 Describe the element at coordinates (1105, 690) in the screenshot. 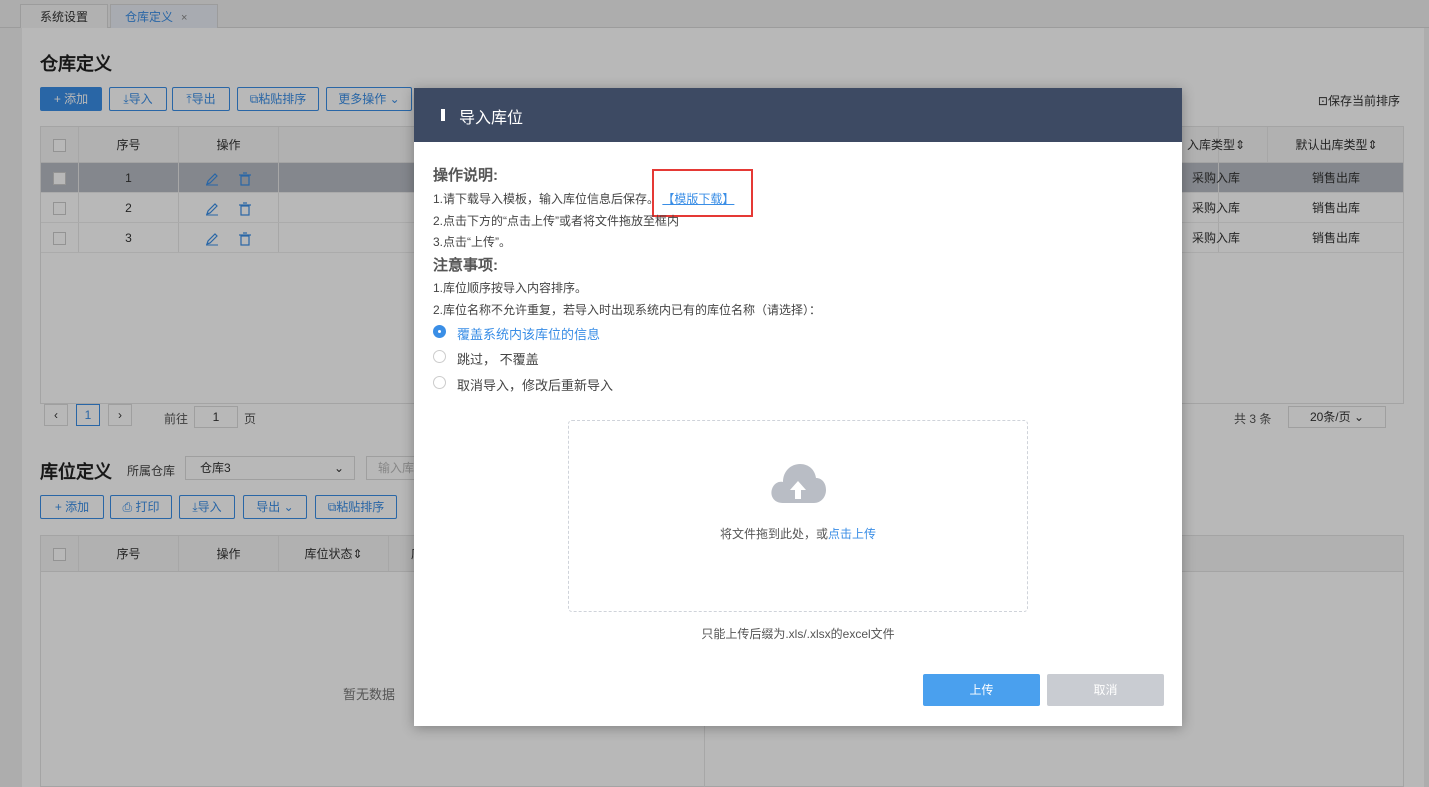

I see `cancel-button: 取消` at that location.